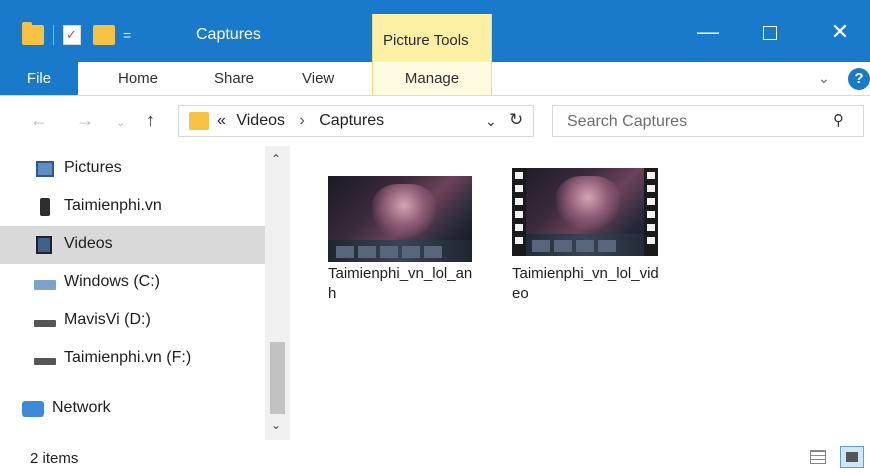 The image size is (870, 473). Describe the element at coordinates (435, 456) in the screenshot. I see `status-bar: 2 items` at that location.